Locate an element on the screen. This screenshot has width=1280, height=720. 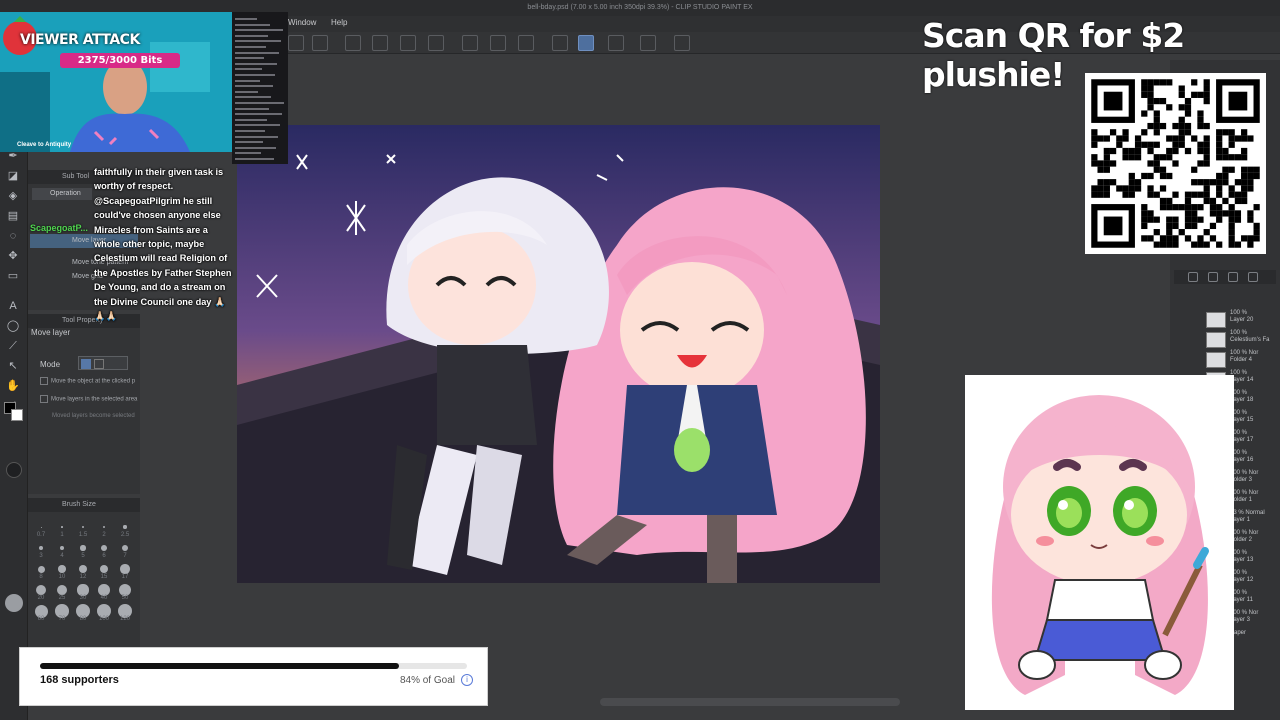
brush-size-option: 100 is located at coordinates (104, 613).